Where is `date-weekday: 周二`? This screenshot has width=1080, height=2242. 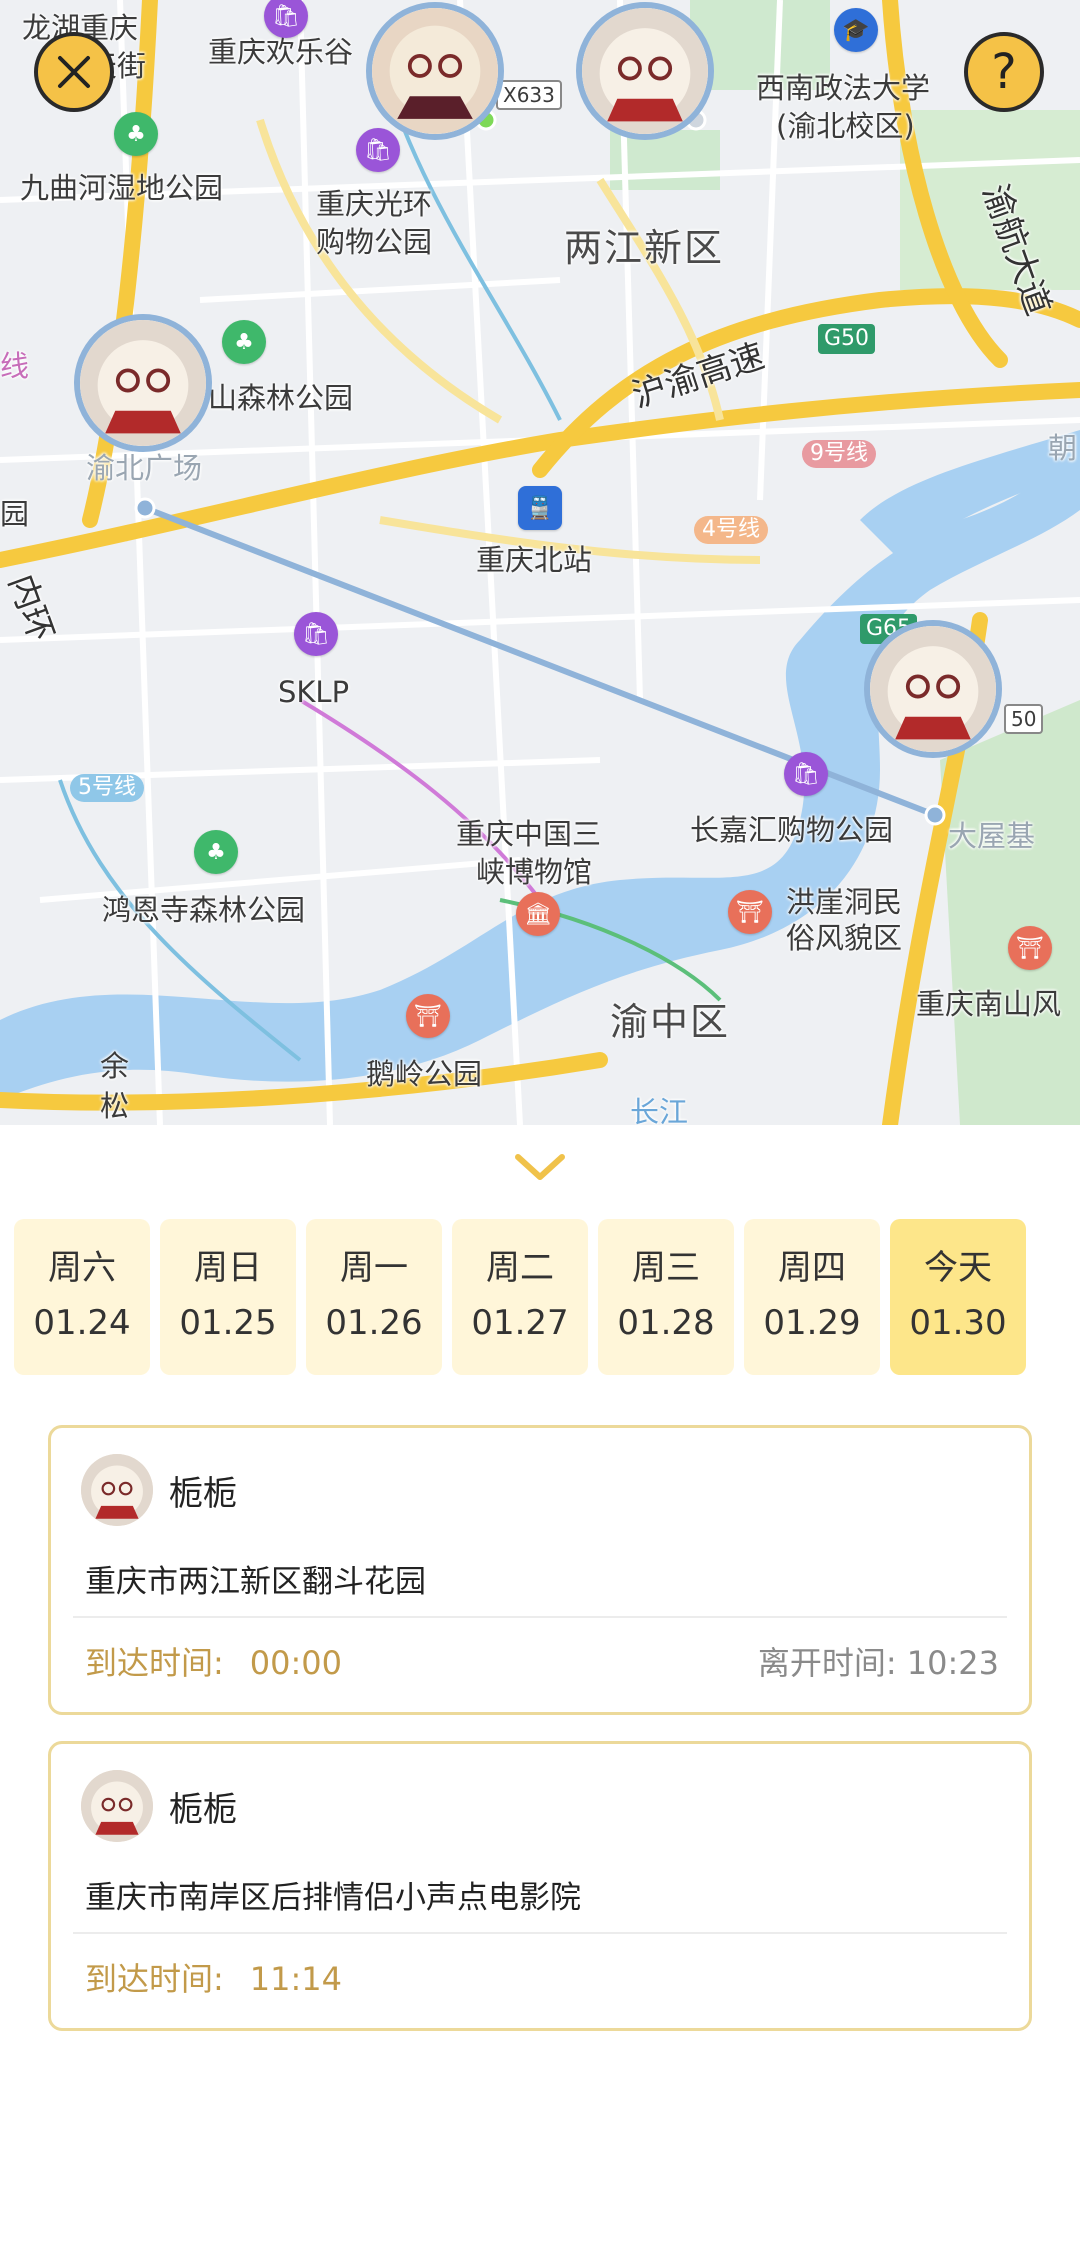 date-weekday: 周二 is located at coordinates (520, 1268).